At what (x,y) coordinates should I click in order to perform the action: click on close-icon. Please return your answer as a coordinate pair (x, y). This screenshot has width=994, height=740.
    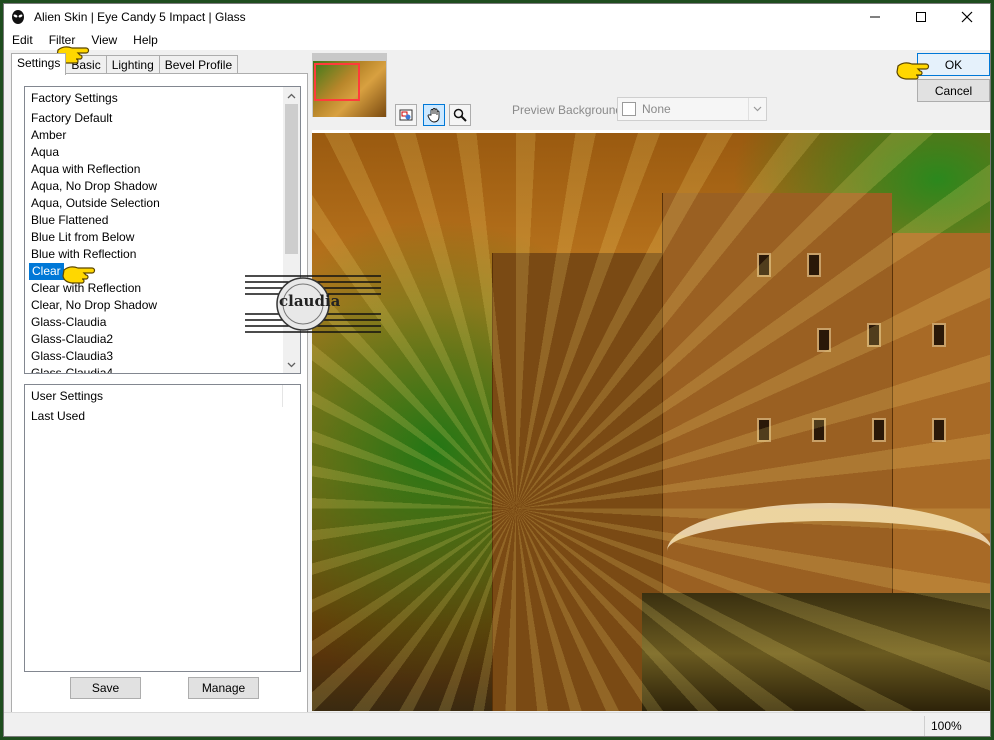
    Looking at the image, I should click on (967, 17).